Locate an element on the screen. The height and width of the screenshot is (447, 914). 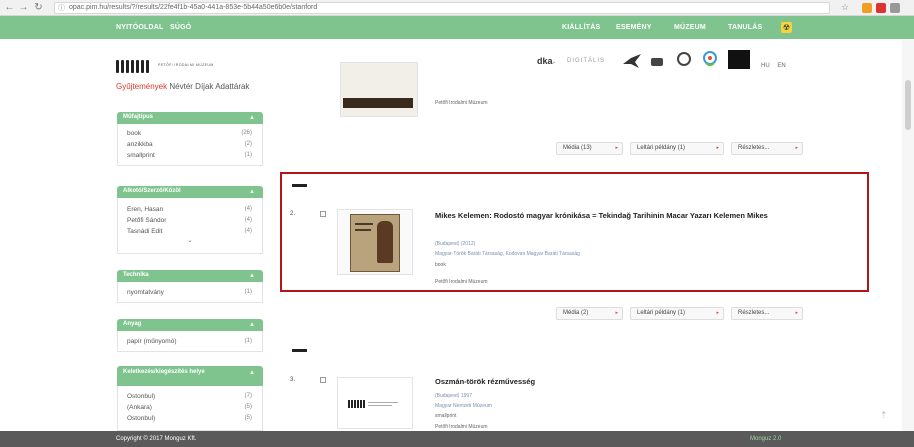
black-logo-icon is located at coordinates (739, 59).